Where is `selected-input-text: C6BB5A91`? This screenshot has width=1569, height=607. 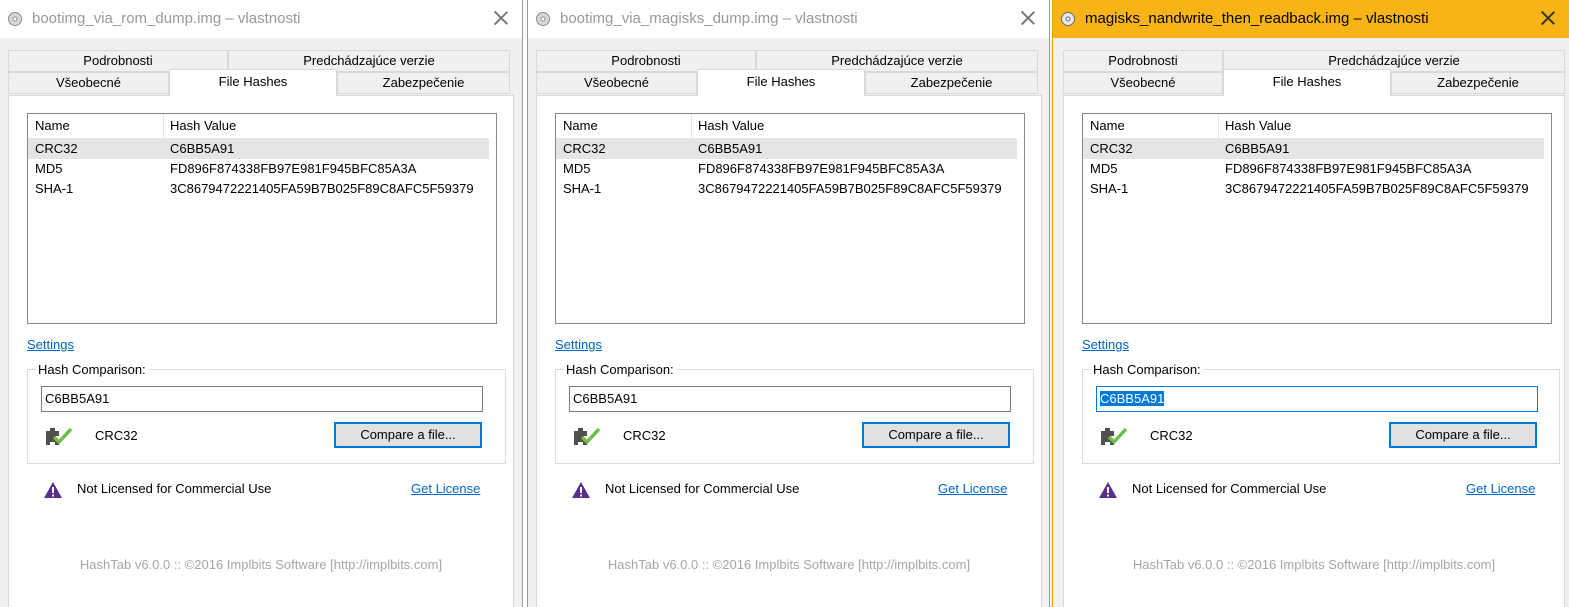 selected-input-text: C6BB5A91 is located at coordinates (1132, 398).